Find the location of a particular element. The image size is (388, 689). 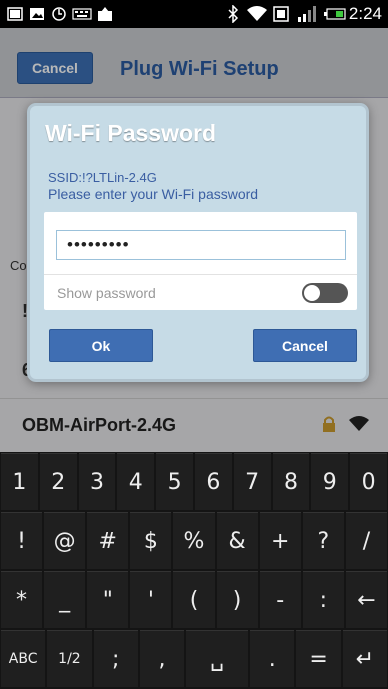

key-underscore: _ is located at coordinates (65, 599).